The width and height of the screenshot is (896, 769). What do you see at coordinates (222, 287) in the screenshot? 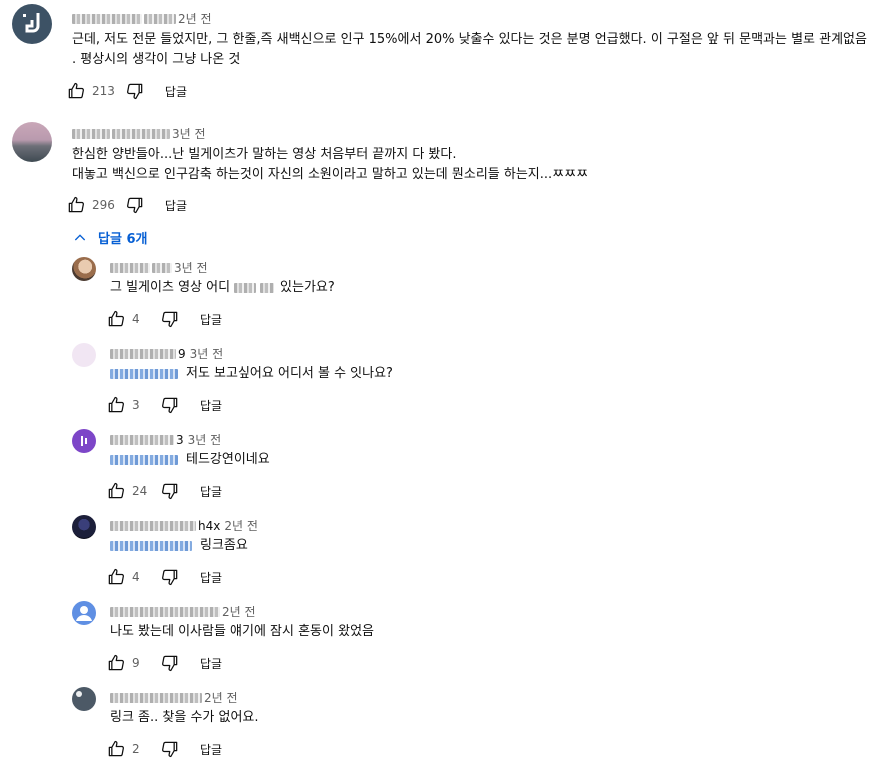
I see `comment-text: 그 빌게이츠 영상 어디 있는가요?` at bounding box center [222, 287].